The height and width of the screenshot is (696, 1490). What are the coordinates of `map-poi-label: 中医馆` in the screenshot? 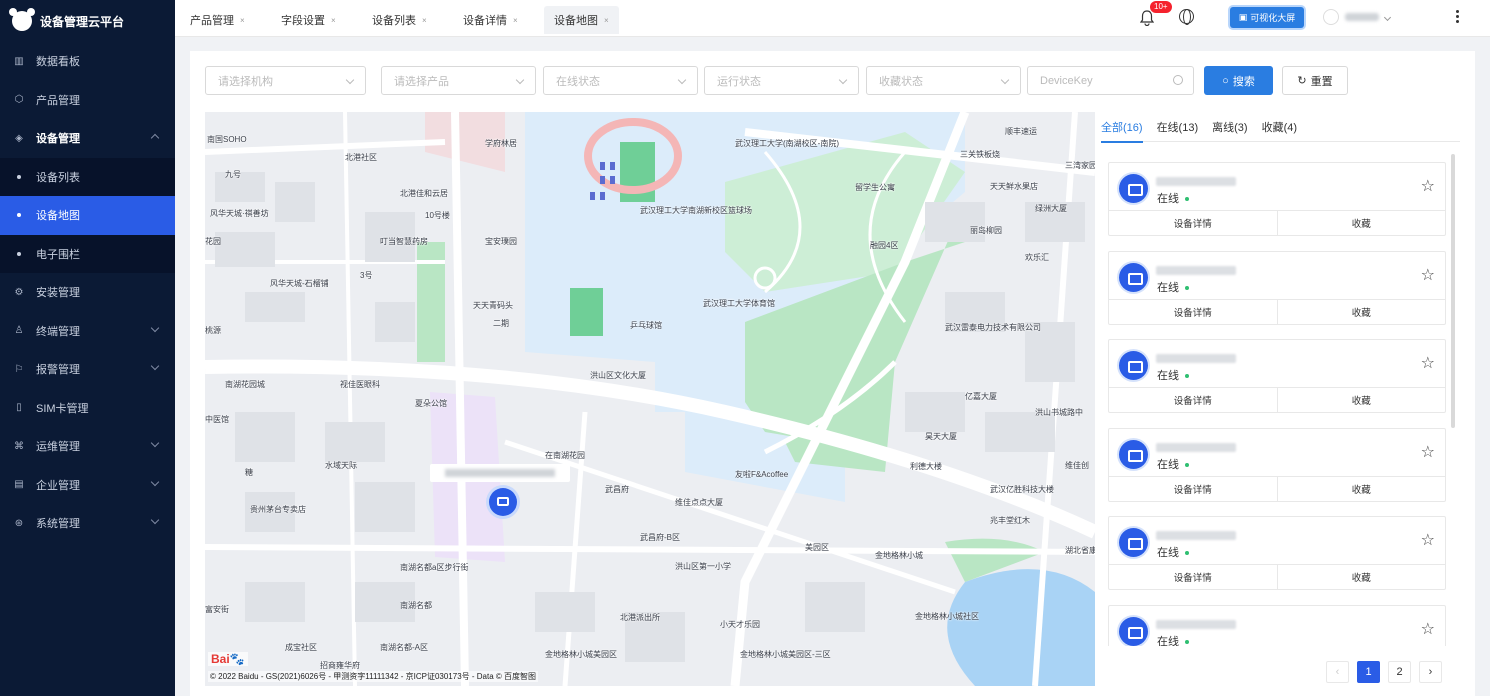 It's located at (217, 419).